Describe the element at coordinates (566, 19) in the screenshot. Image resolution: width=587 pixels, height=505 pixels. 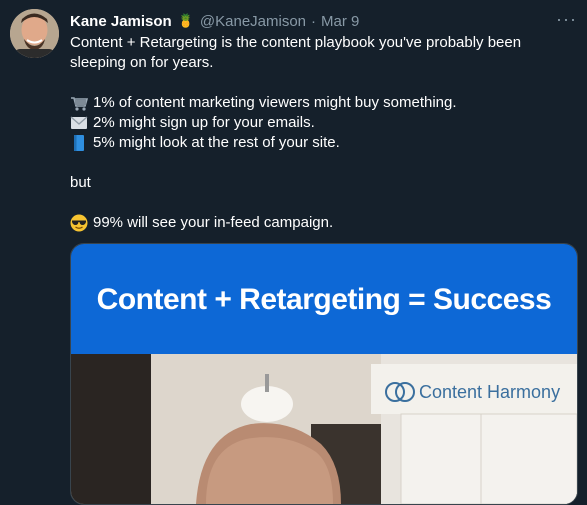
I see `more-options-icon: ···` at that location.